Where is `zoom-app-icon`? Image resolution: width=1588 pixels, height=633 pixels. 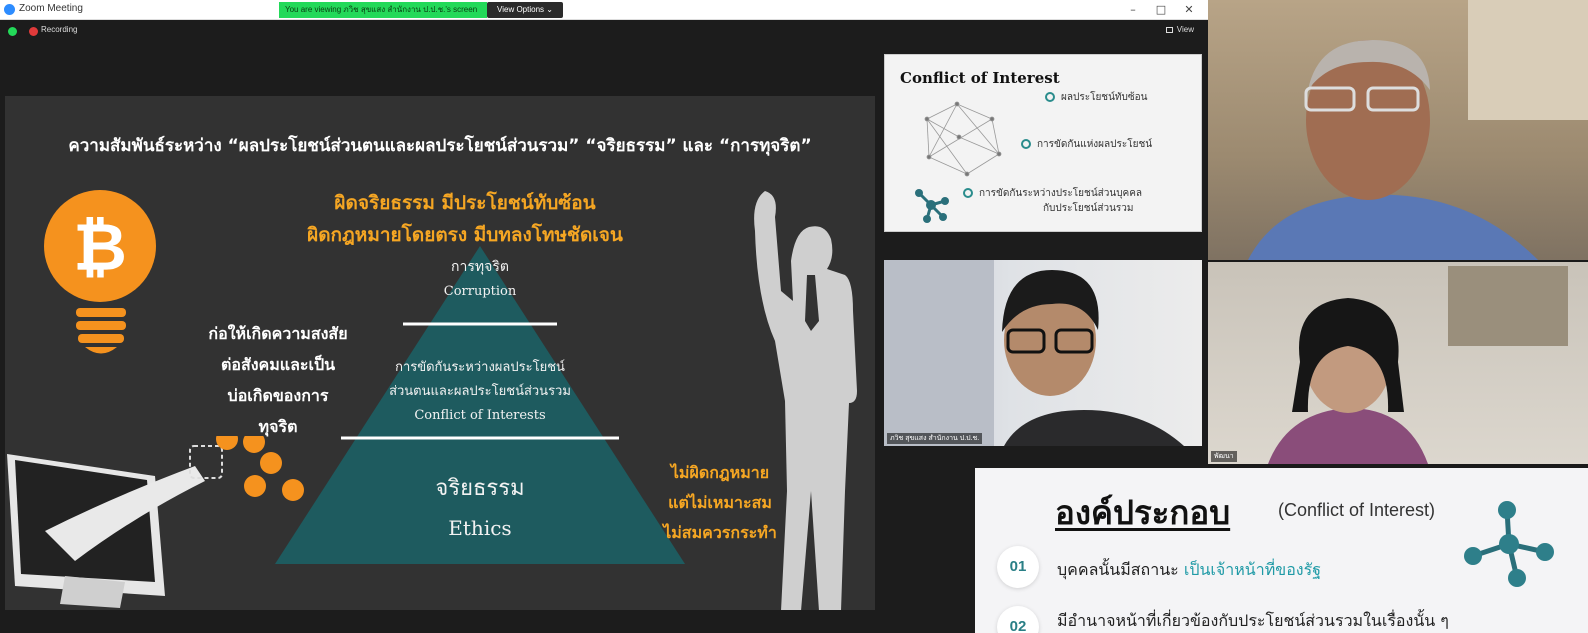
zoom-app-icon is located at coordinates (9, 9).